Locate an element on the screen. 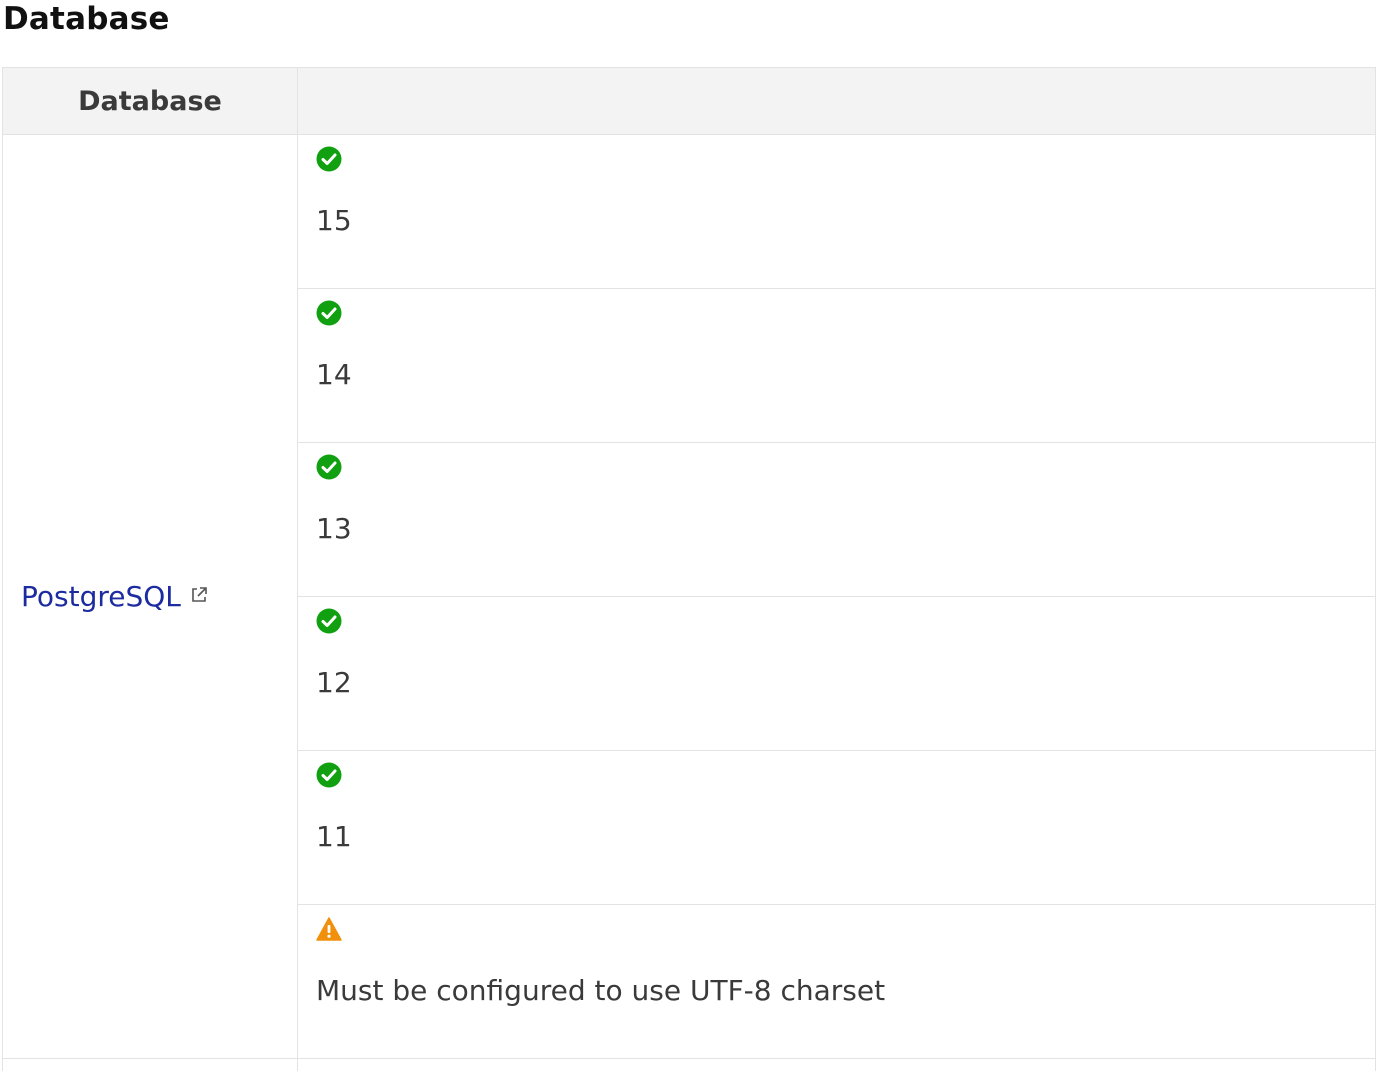 This screenshot has width=1381, height=1074. warning-icon is located at coordinates (329, 929).